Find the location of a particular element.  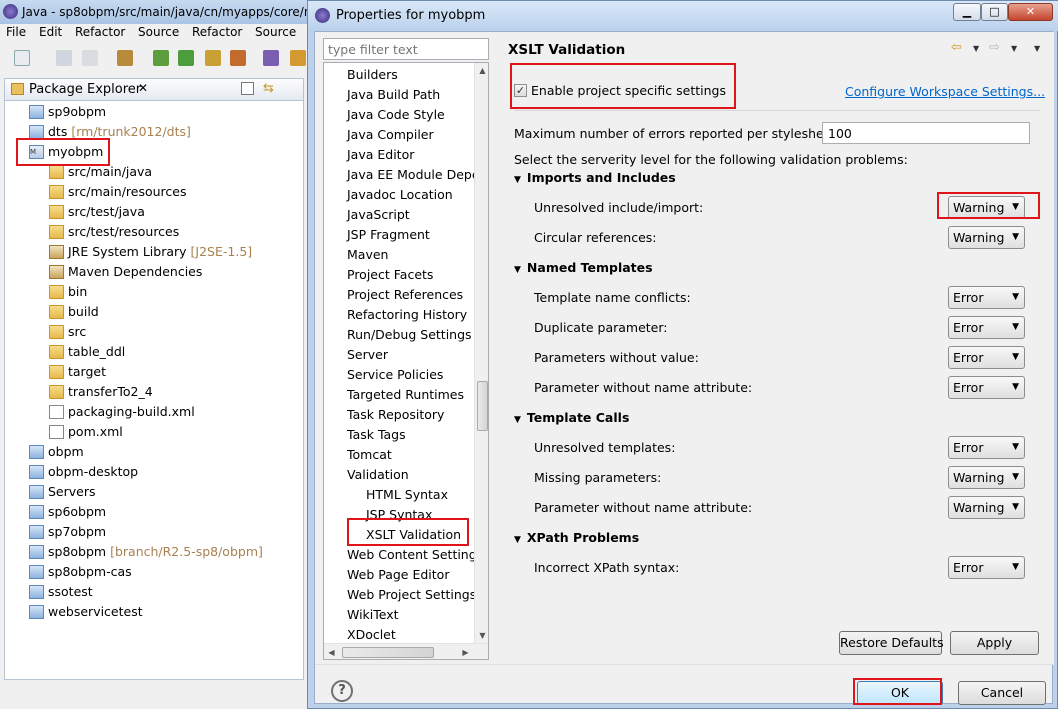

save-icon is located at coordinates (64, 58).